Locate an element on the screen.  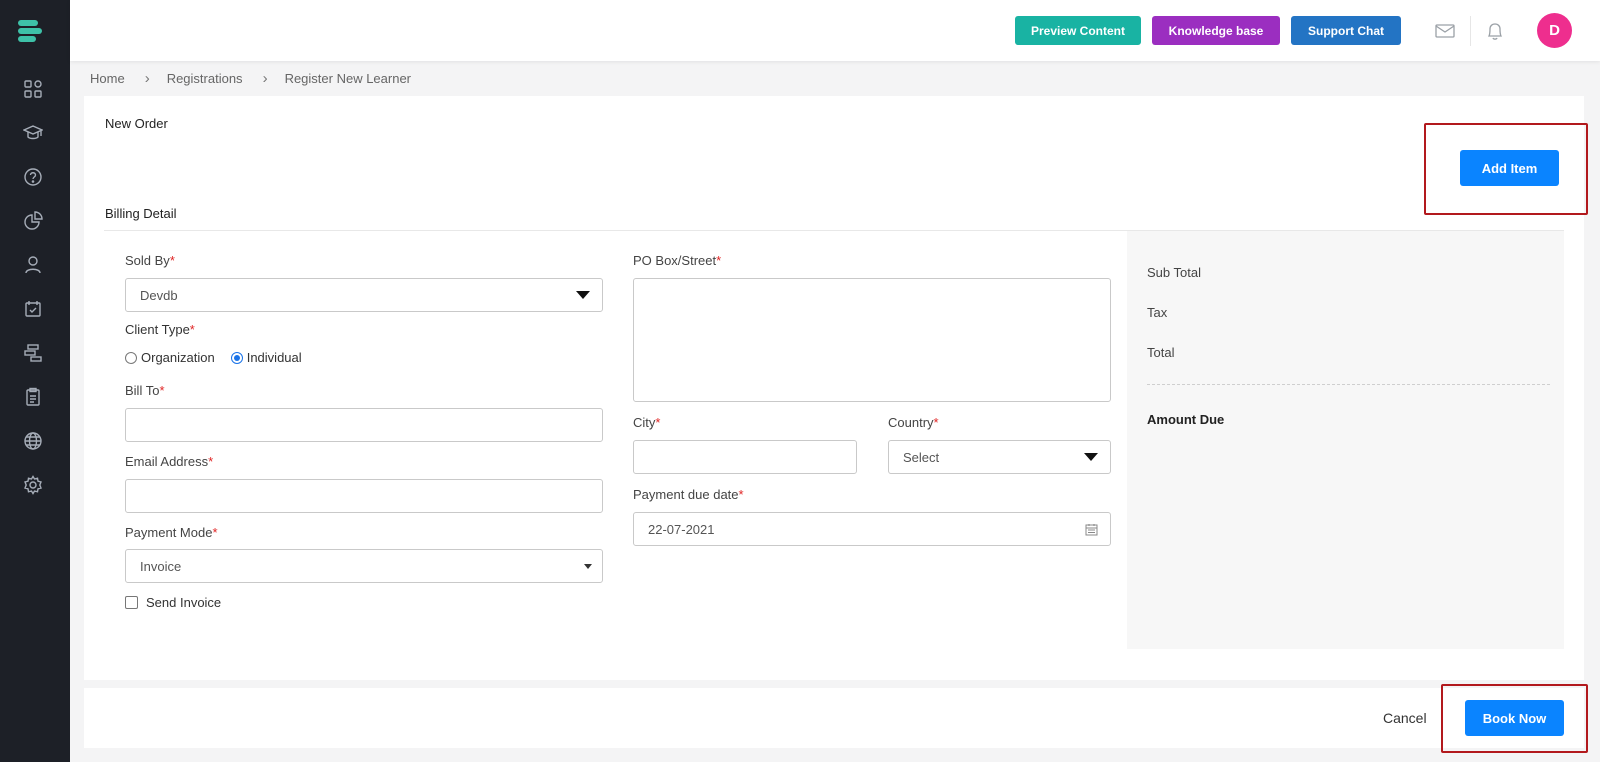
bill-to-label: Bill To* is located at coordinates (145, 390).